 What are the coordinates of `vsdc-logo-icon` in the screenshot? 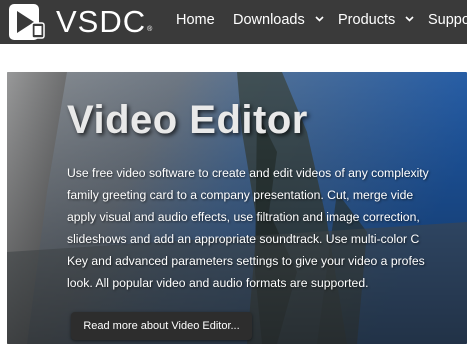 It's located at (28, 22).